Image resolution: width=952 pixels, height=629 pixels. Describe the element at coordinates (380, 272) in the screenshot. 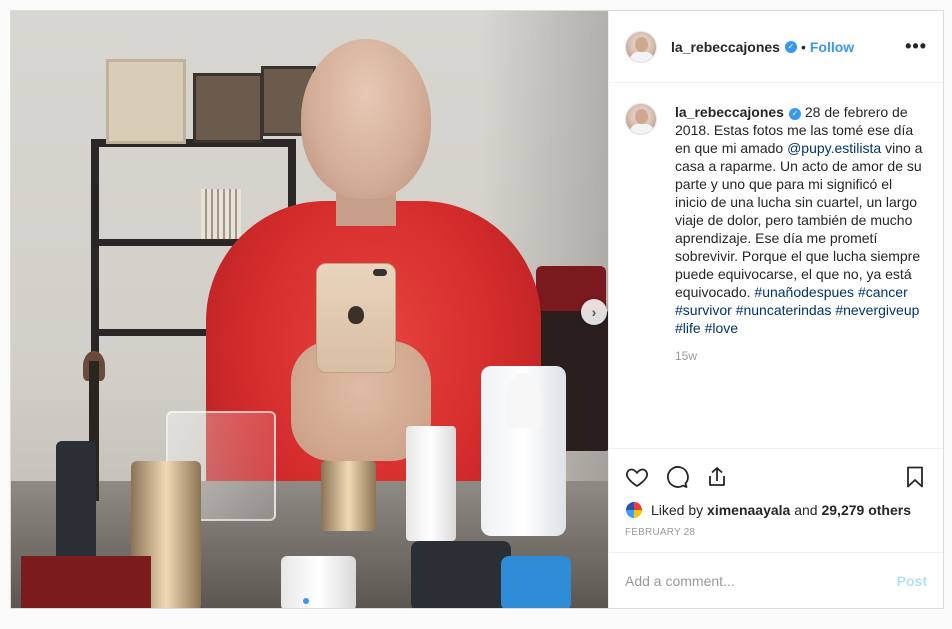

I see `photo-phone-camera` at that location.